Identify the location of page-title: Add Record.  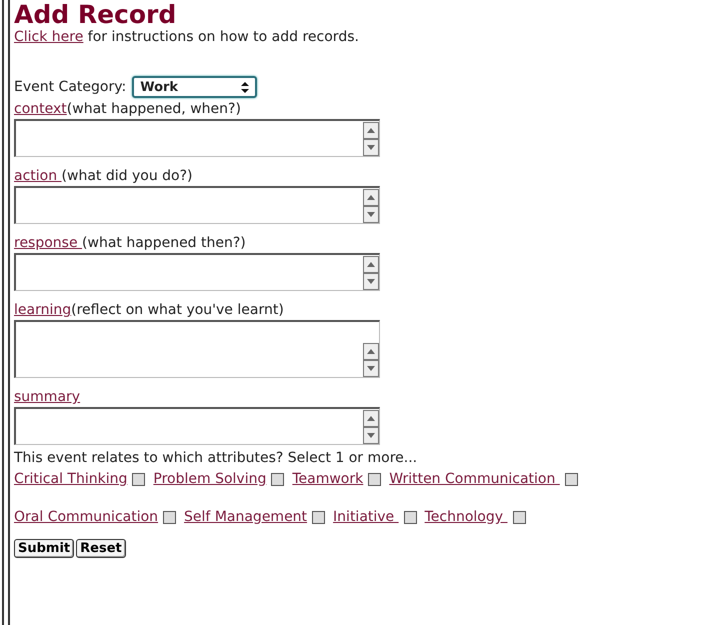
(96, 15).